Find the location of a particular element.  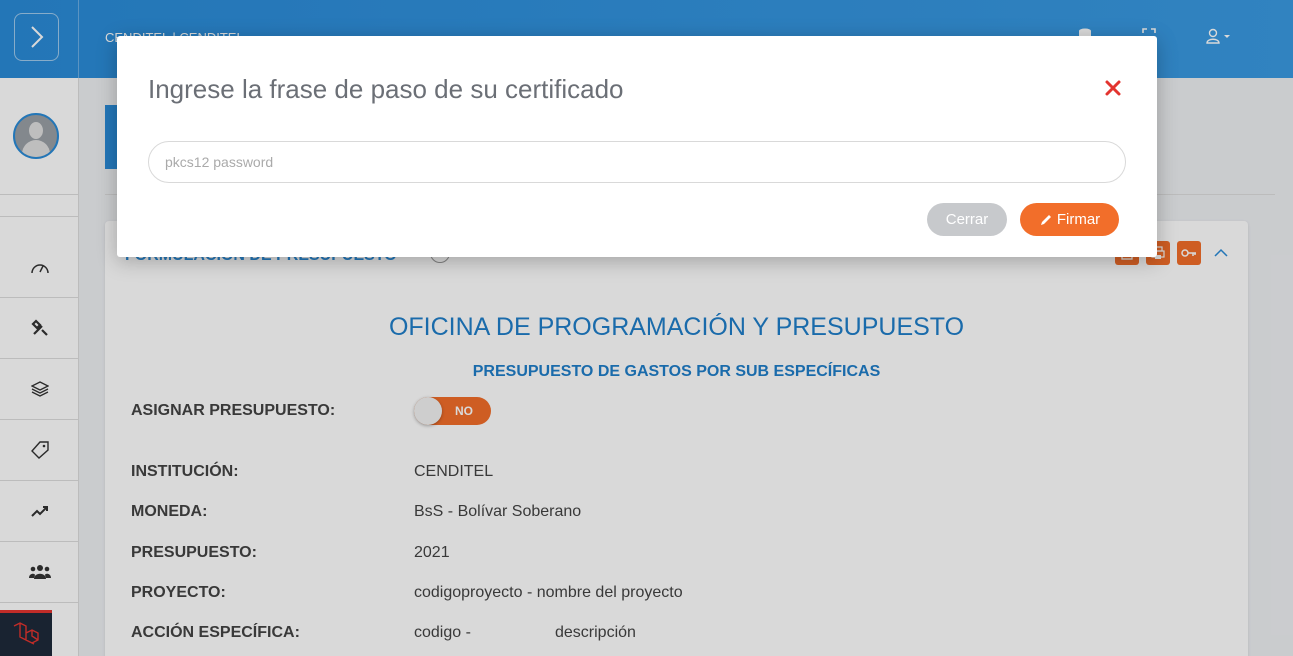

sign-button-label: Firmar is located at coordinates (1078, 219).